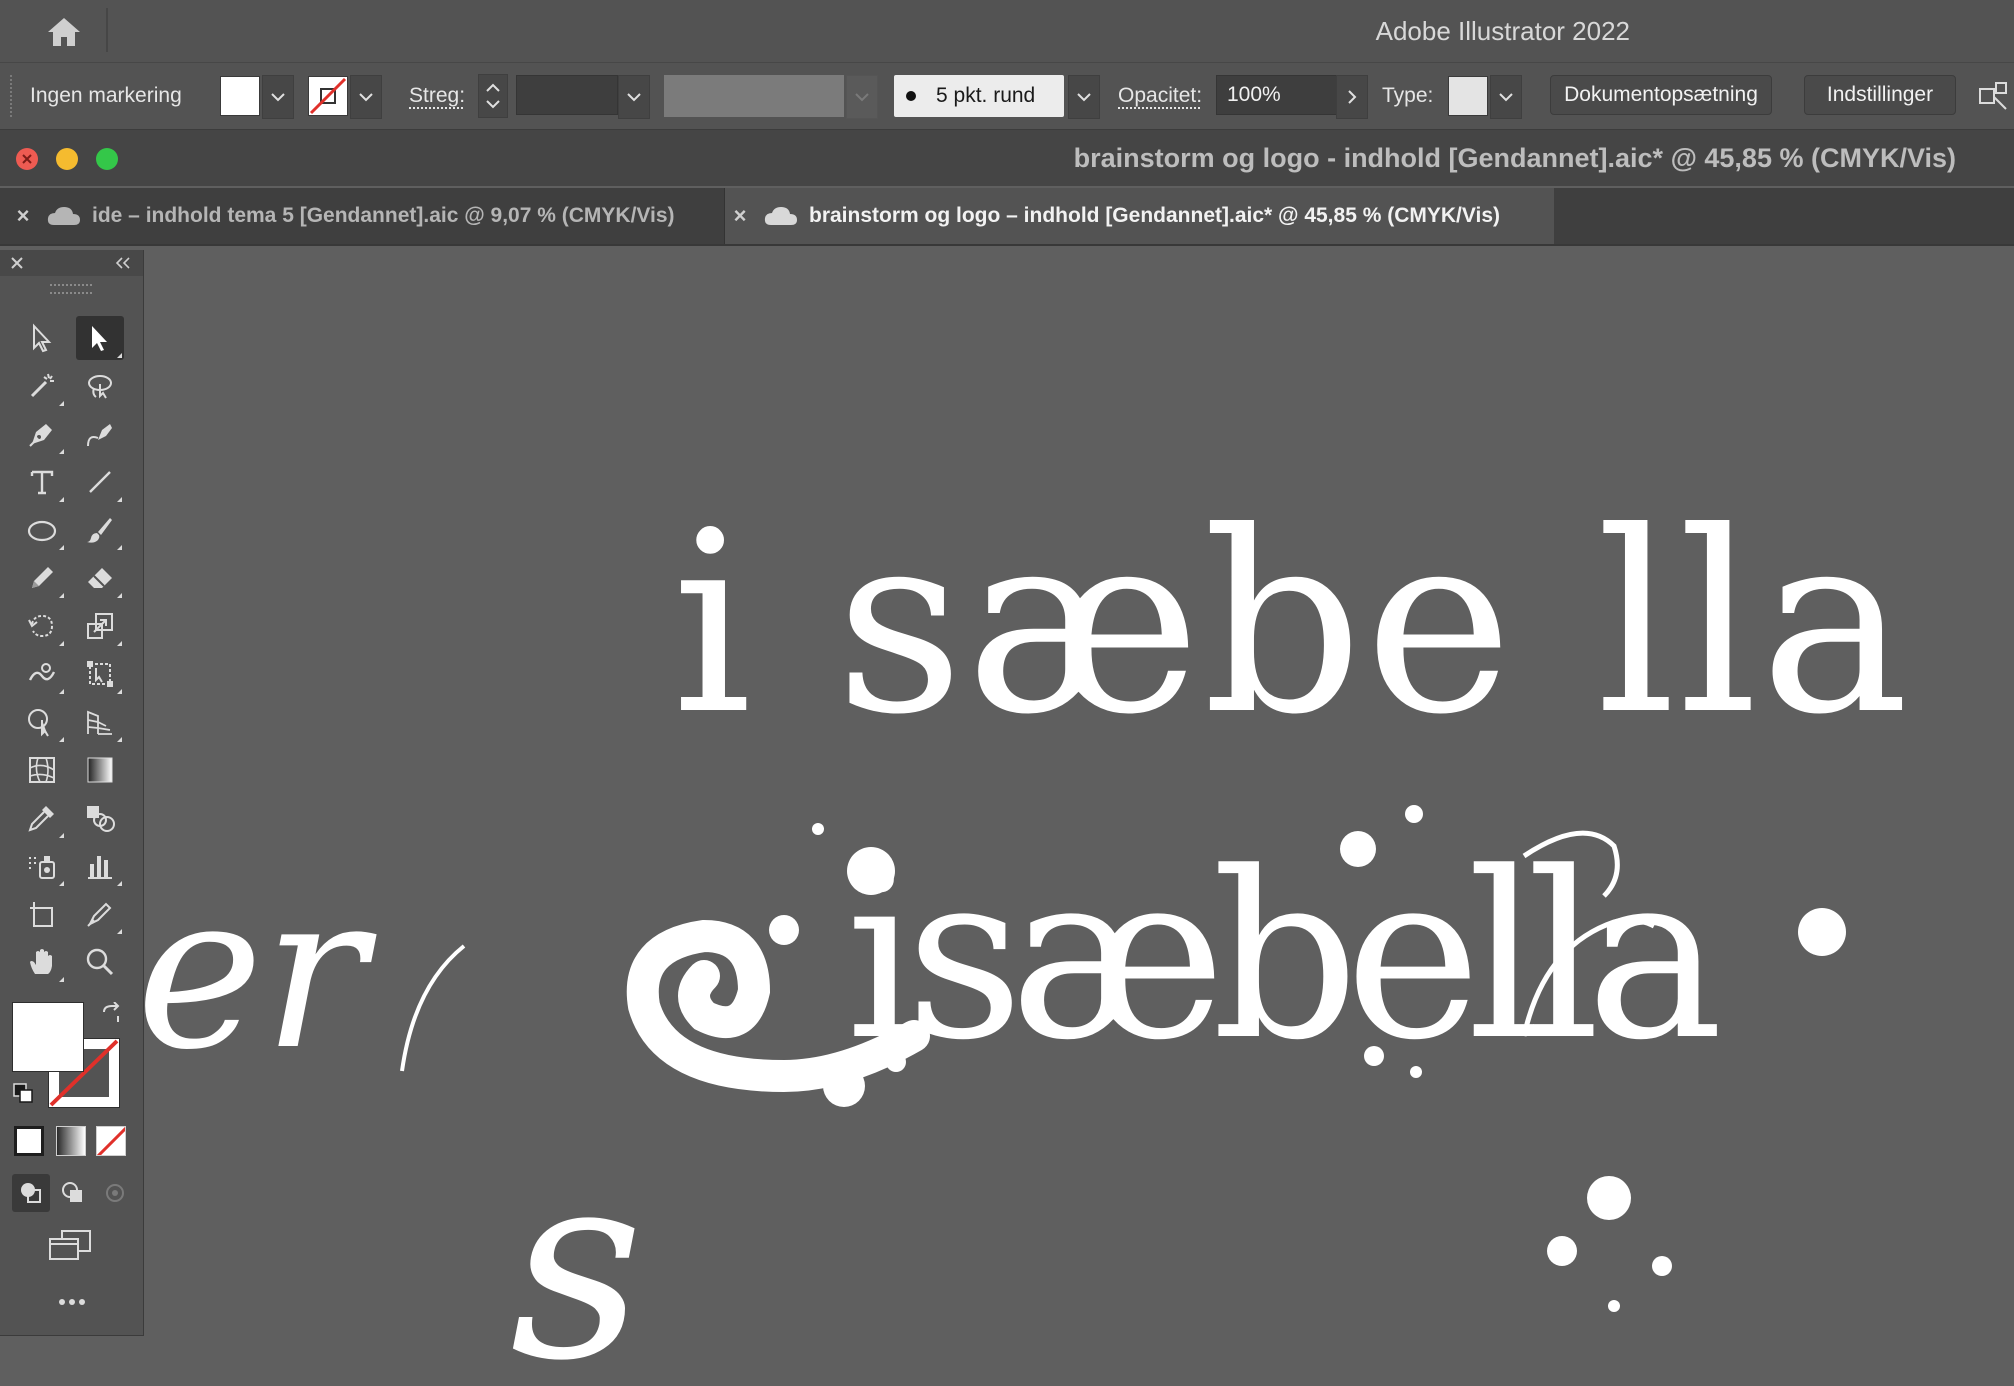  I want to click on curvature-tool, so click(100, 434).